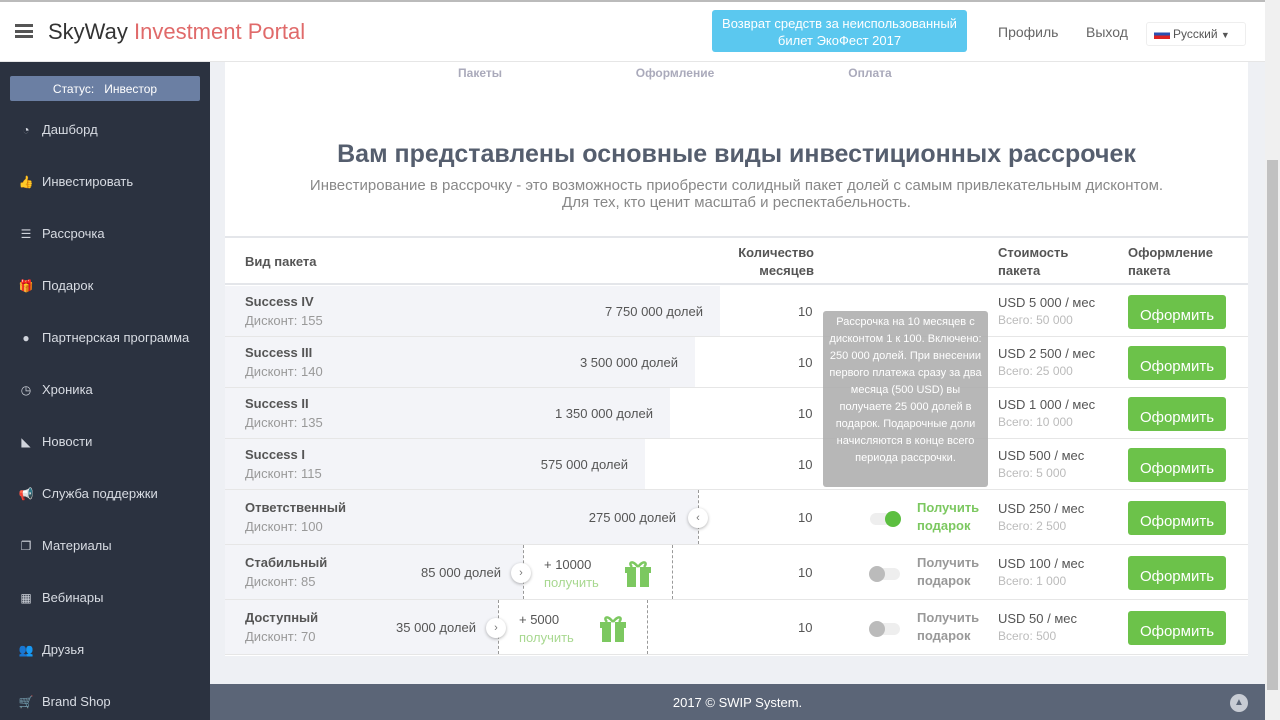  I want to click on package-discount: Дисконт: 70, so click(280, 636).